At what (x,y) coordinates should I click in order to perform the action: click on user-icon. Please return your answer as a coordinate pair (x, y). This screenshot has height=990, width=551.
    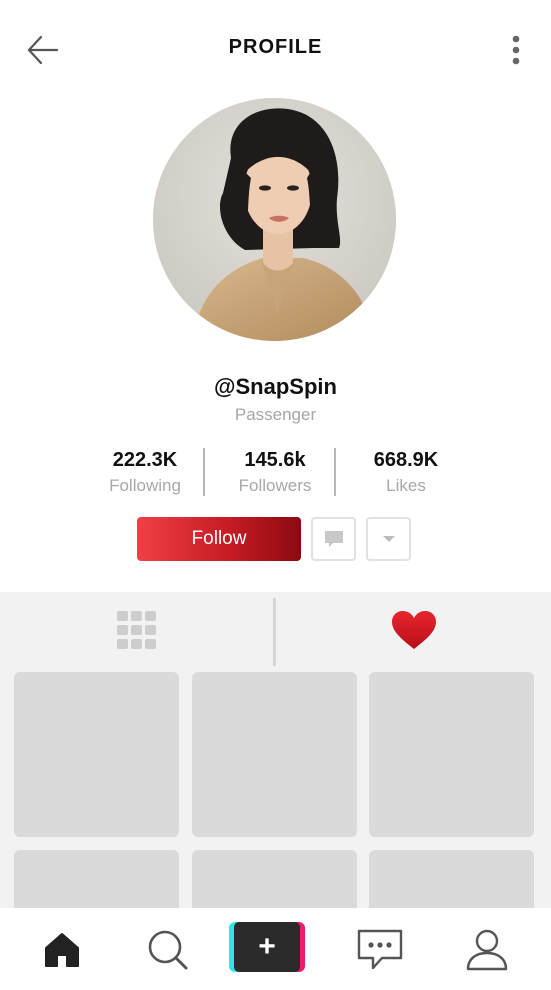
    Looking at the image, I should click on (487, 950).